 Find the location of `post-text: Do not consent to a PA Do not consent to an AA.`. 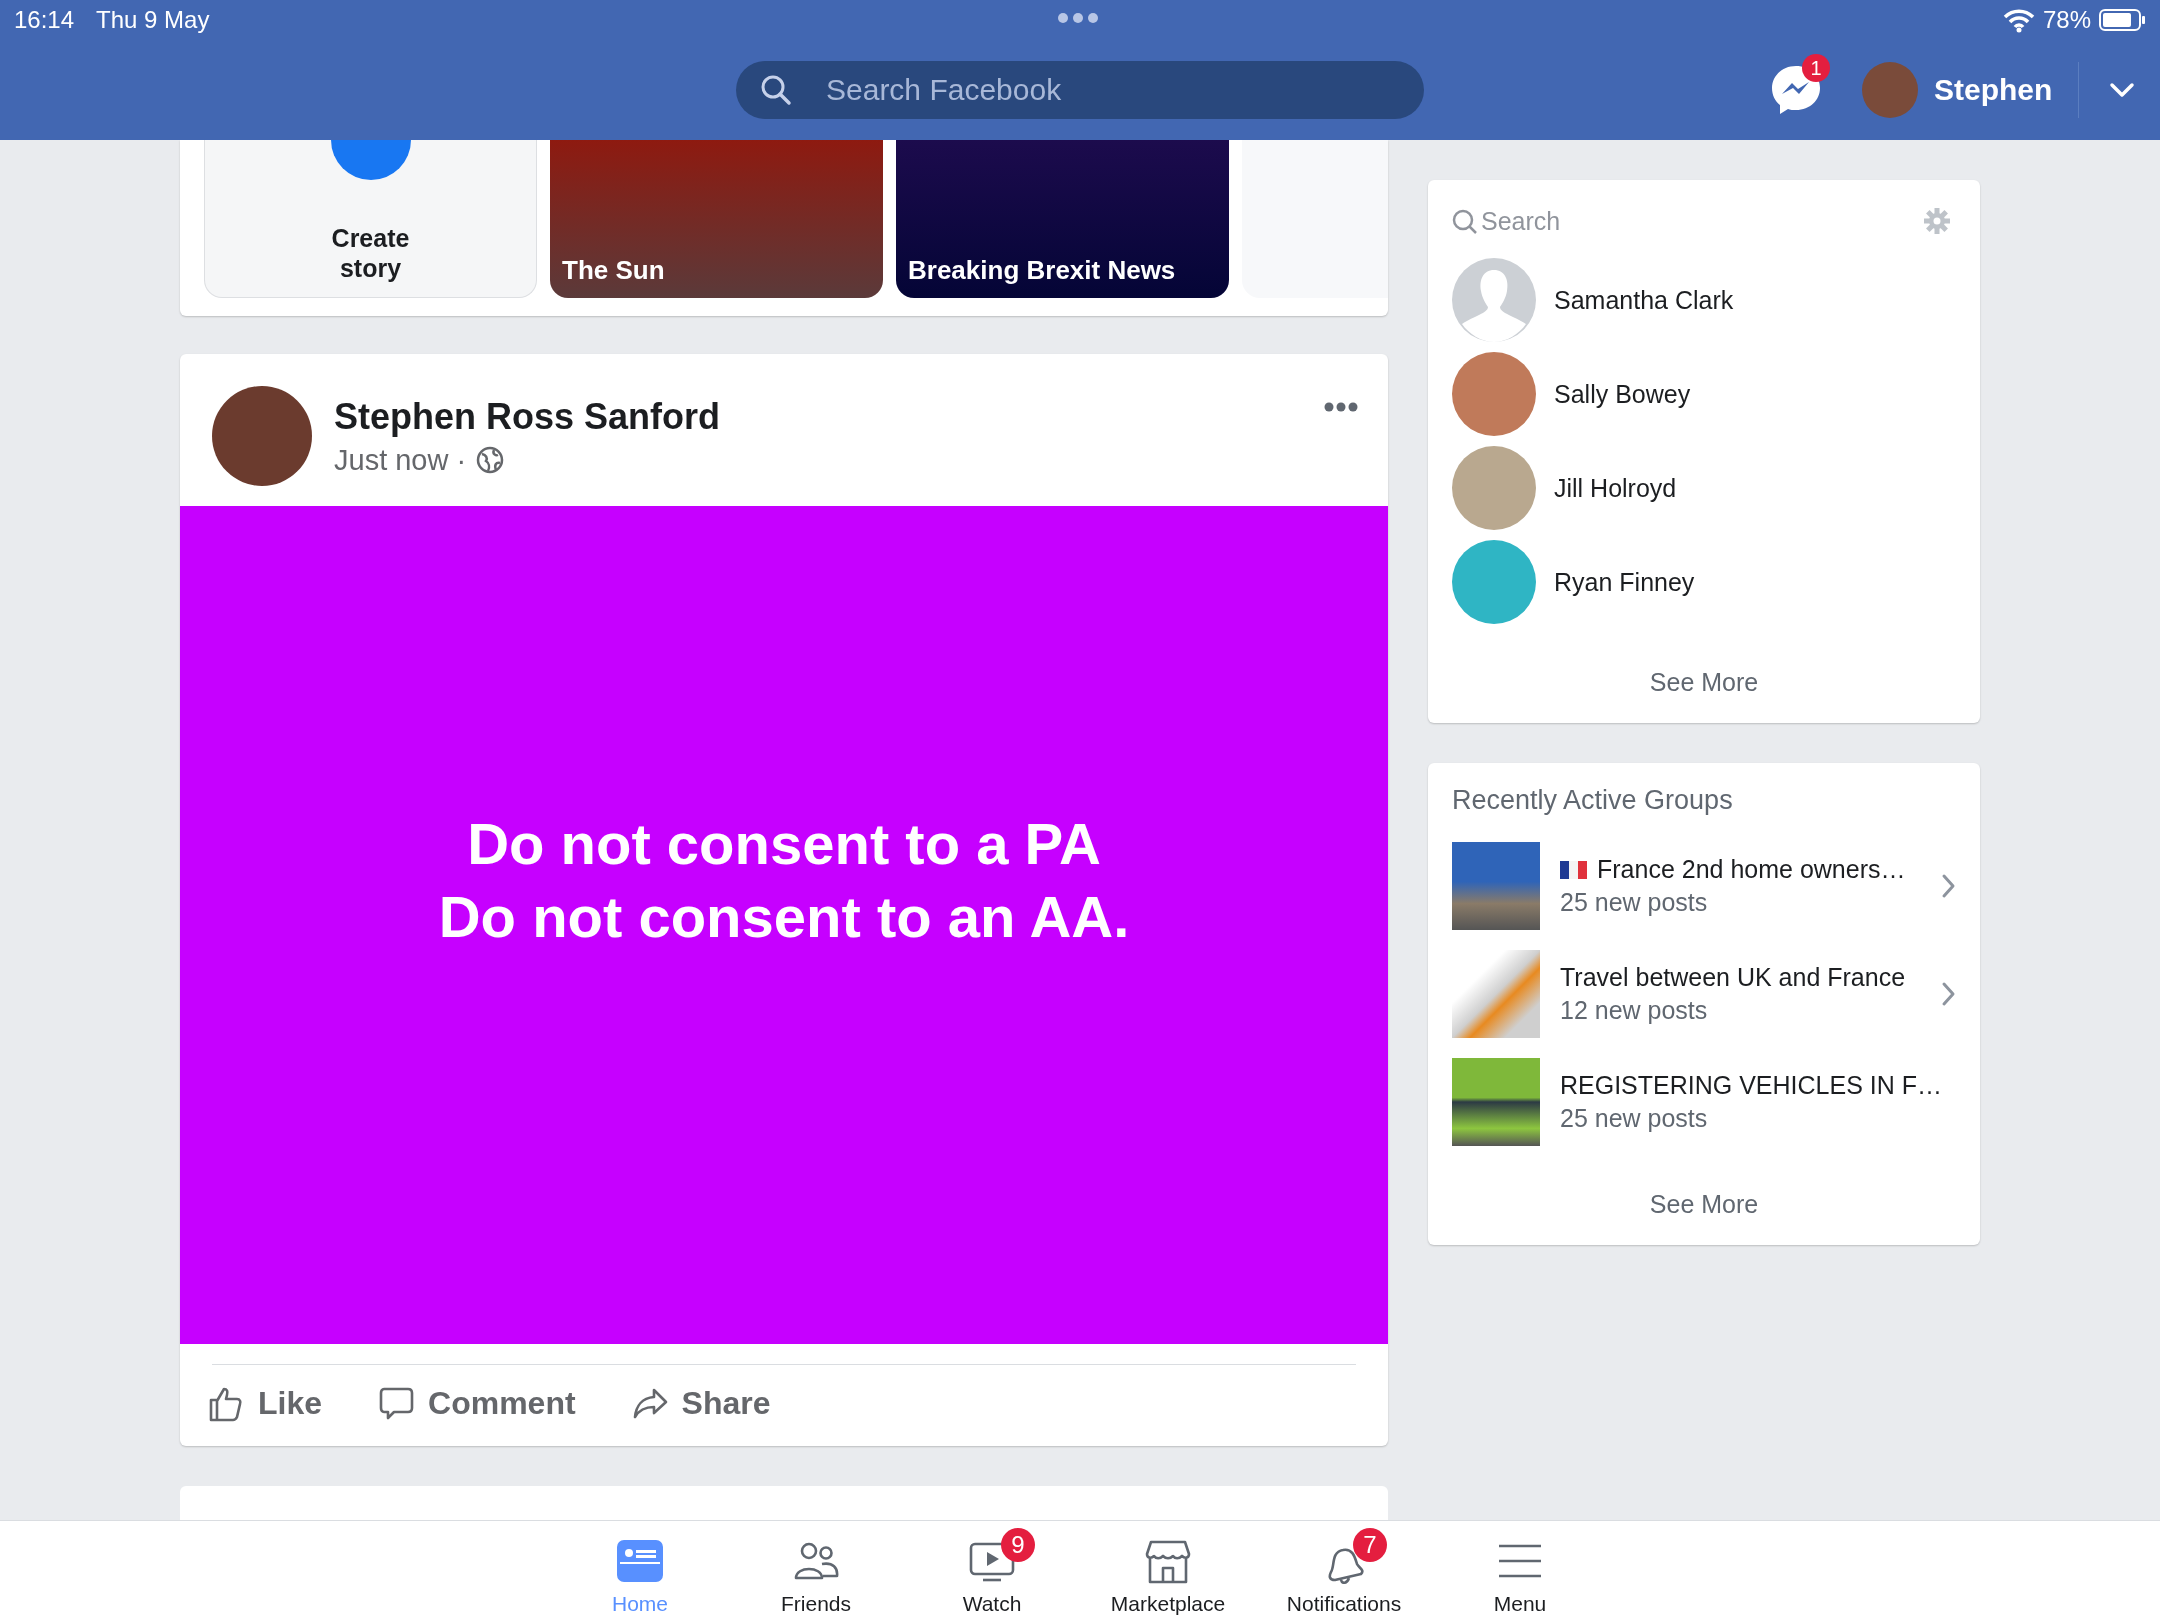

post-text: Do not consent to a PA Do not consent to an AA. is located at coordinates (784, 880).